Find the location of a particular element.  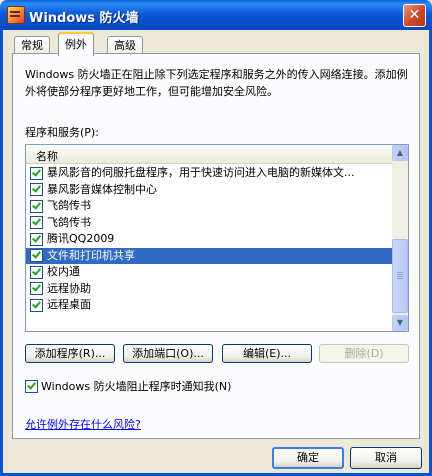

notify-label: Windows 防火墙阻止程序时通知我(N) is located at coordinates (136, 386).